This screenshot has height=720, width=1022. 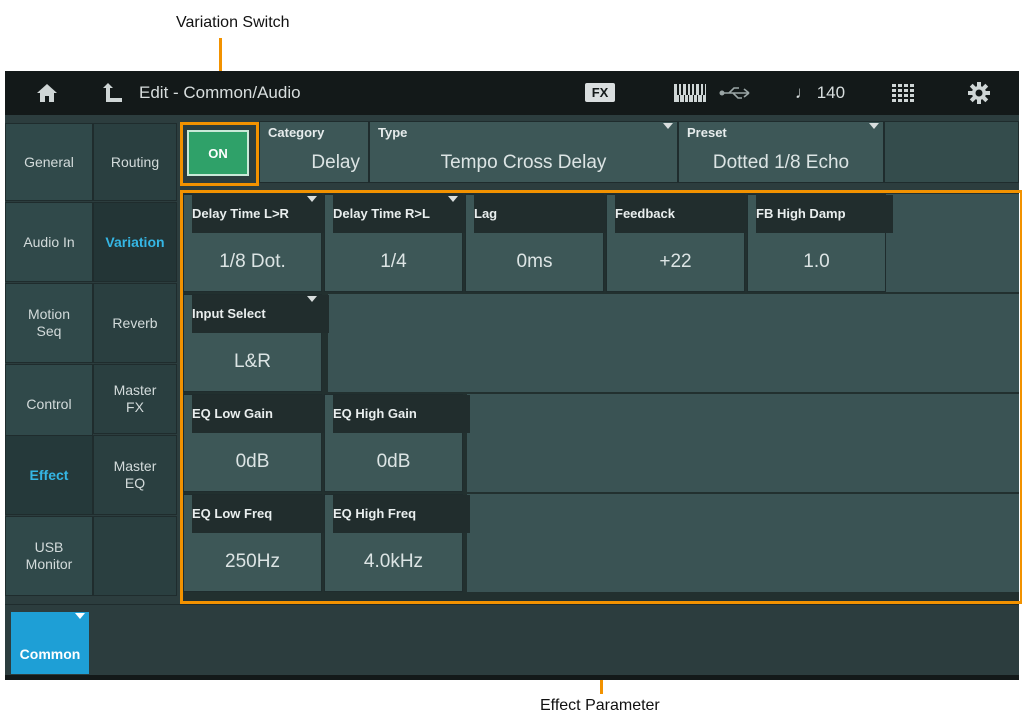 I want to click on tab-variation: Variation, so click(x=135, y=242).